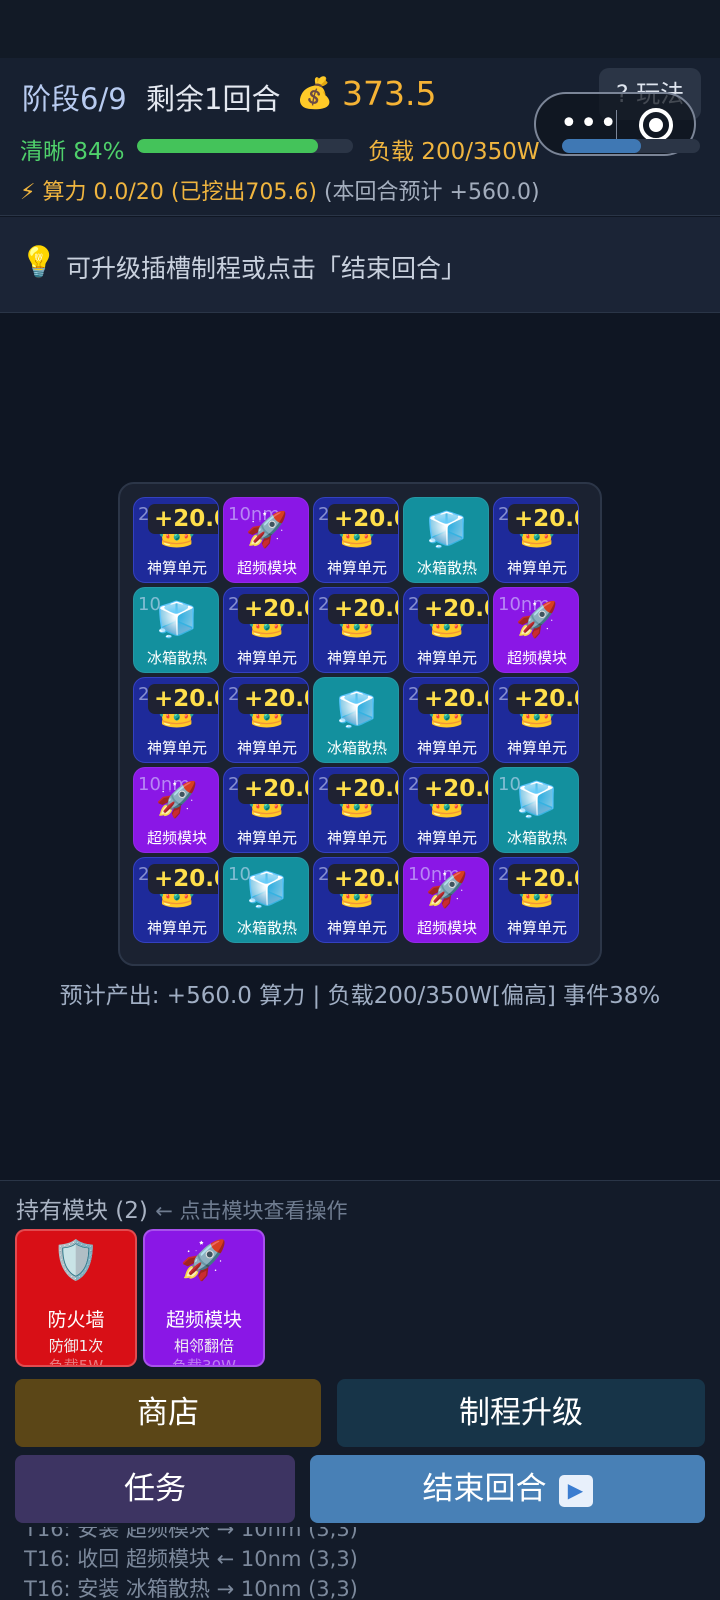  Describe the element at coordinates (616, 126) in the screenshot. I see `capsule-divider` at that location.